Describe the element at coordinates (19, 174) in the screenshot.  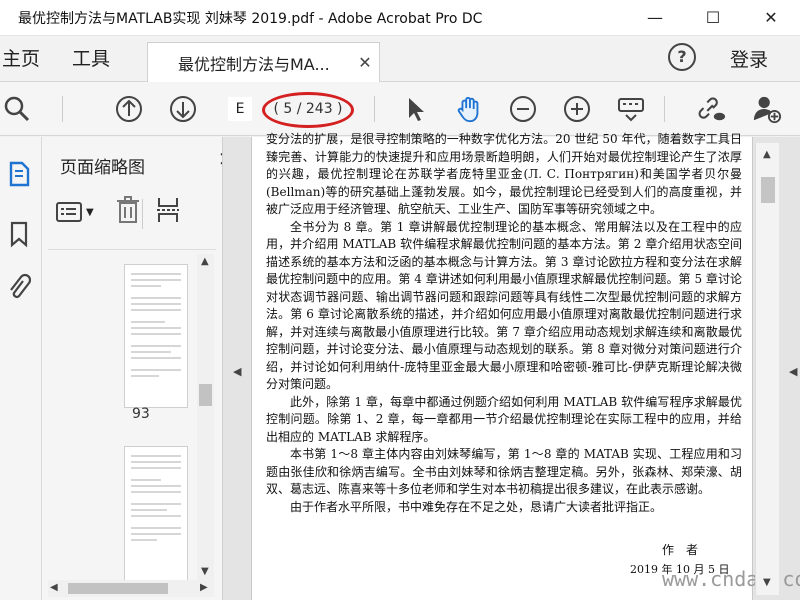
I see `page-thumbnails-icon` at that location.